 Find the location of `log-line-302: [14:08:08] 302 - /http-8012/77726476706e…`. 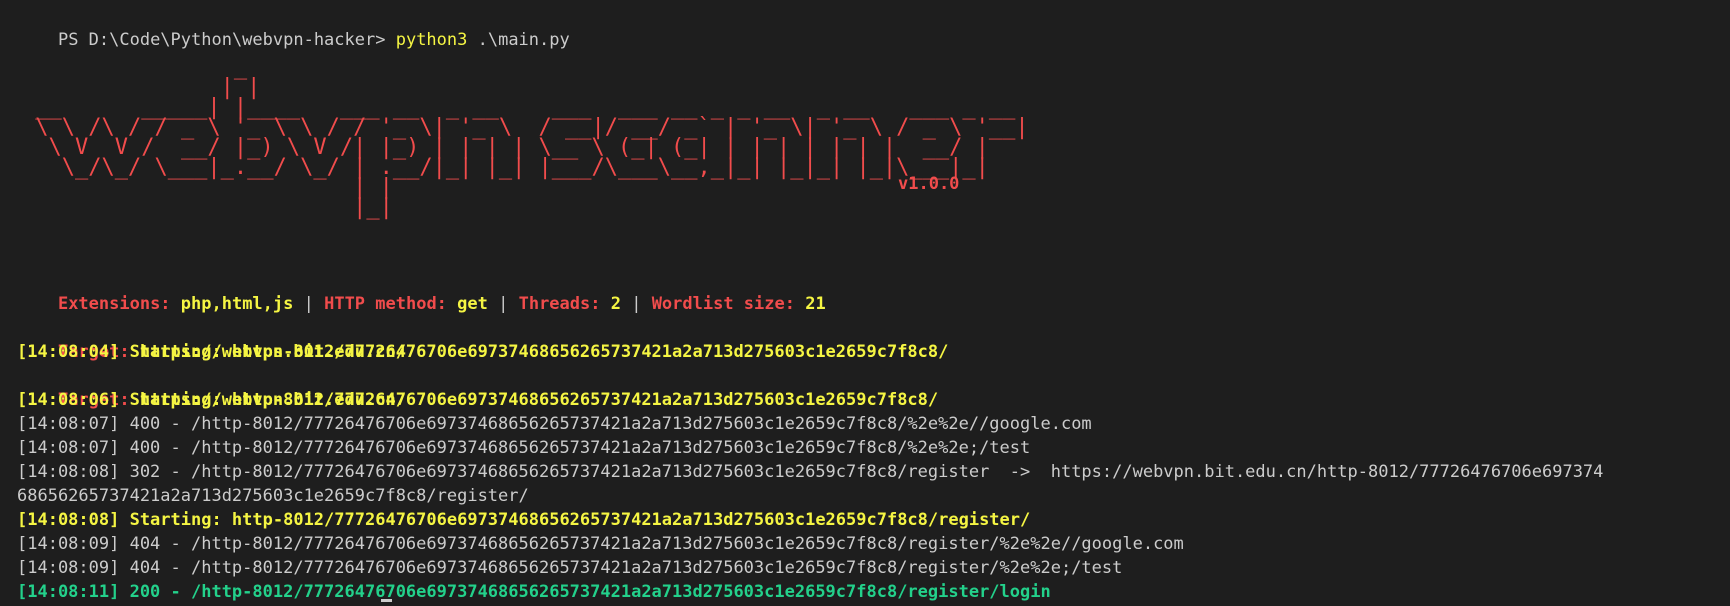

log-line-302: [14:08:08] 302 - /http-8012/77726476706e… is located at coordinates (810, 472).